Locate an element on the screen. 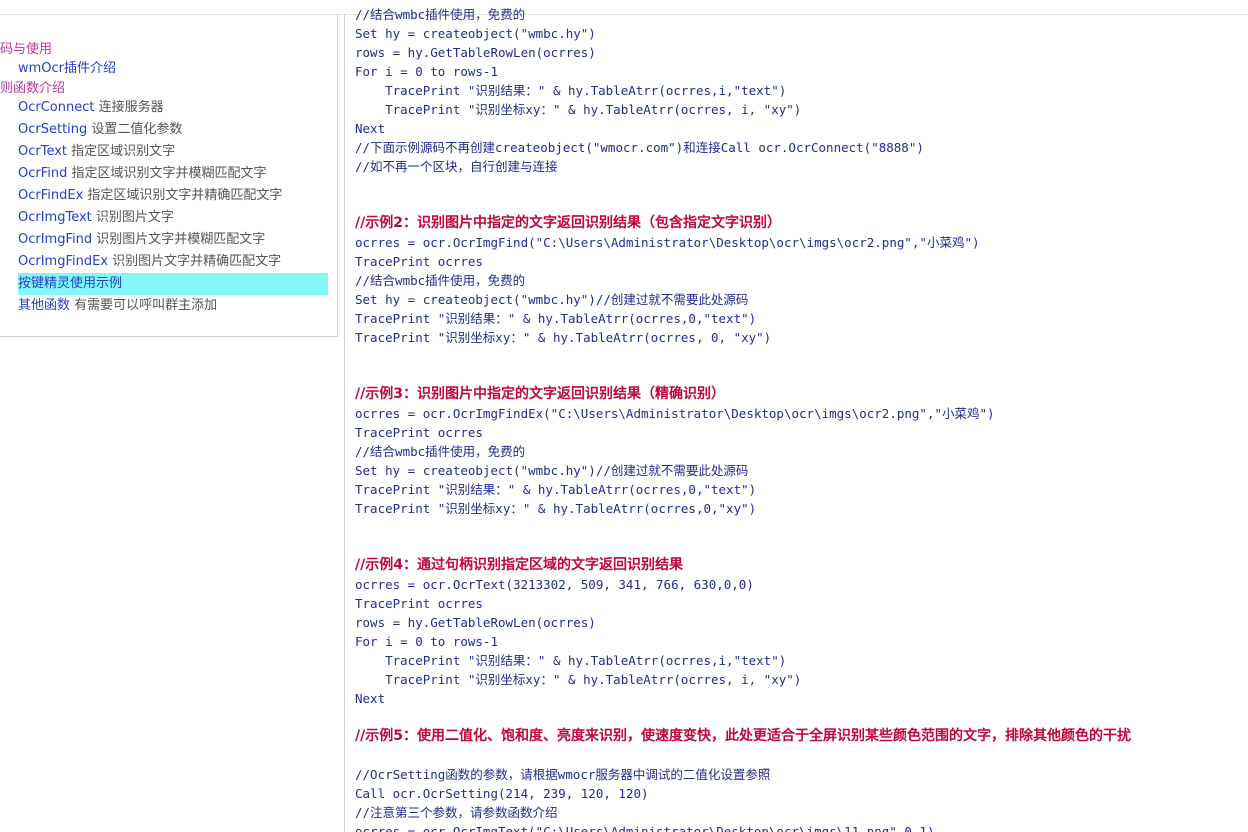 The width and height of the screenshot is (1248, 832). nav-item-desc: 指定区域识别文字并精确匹配文字 is located at coordinates (183, 195).